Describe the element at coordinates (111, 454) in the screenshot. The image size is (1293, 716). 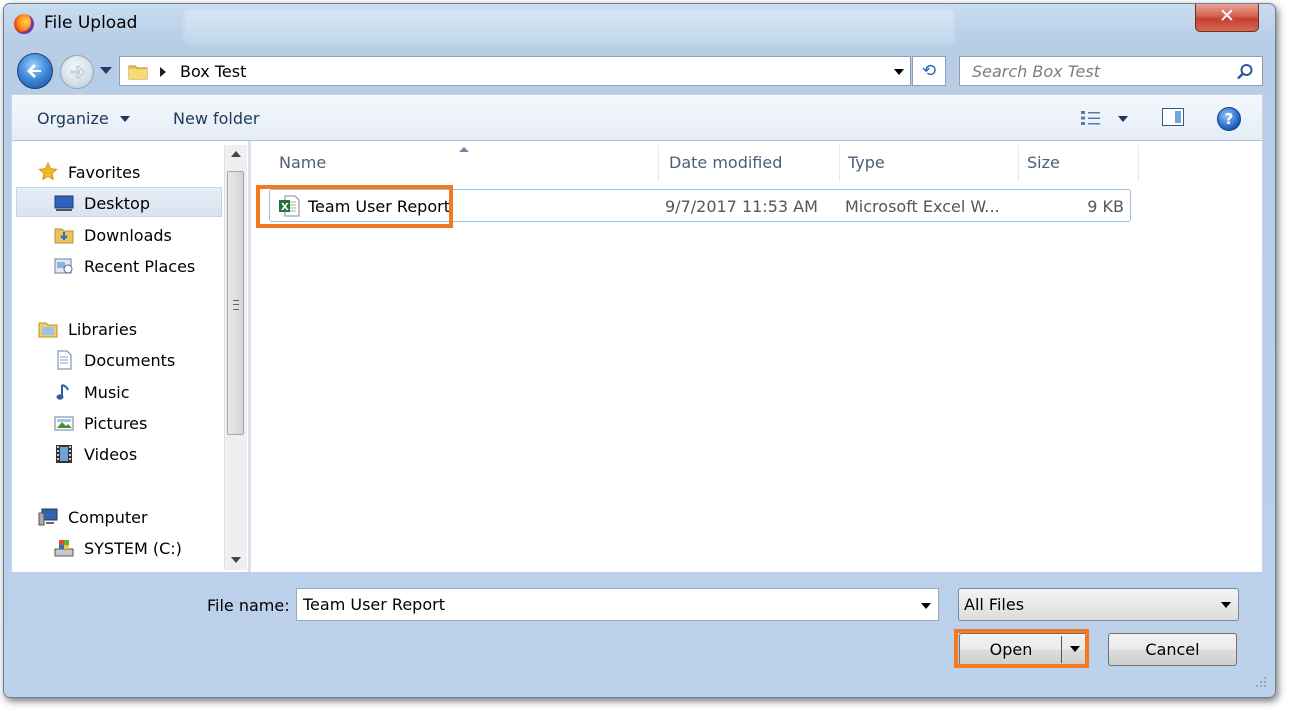
I see `sidebar-item-label: Videos` at that location.